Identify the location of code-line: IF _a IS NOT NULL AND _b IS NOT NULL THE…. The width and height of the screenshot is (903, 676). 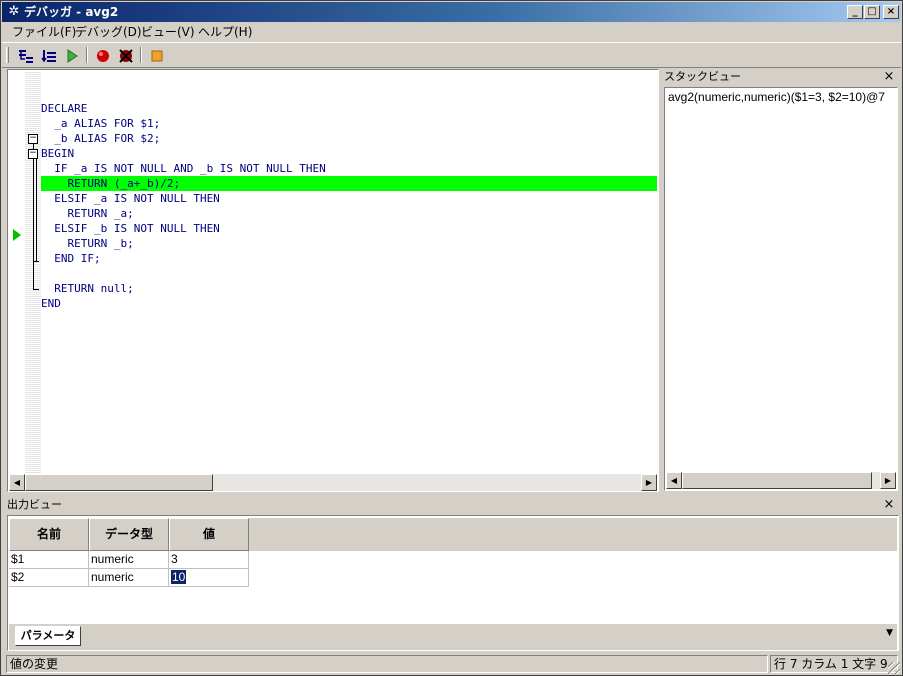
(183, 168).